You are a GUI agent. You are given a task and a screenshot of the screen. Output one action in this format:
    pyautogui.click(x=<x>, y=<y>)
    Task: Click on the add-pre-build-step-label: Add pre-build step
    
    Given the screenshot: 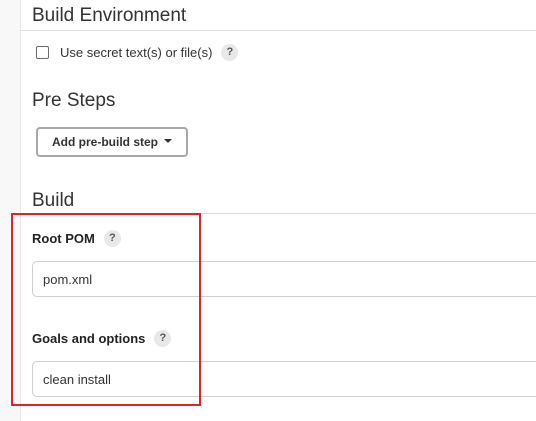 What is the action you would take?
    pyautogui.click(x=105, y=142)
    